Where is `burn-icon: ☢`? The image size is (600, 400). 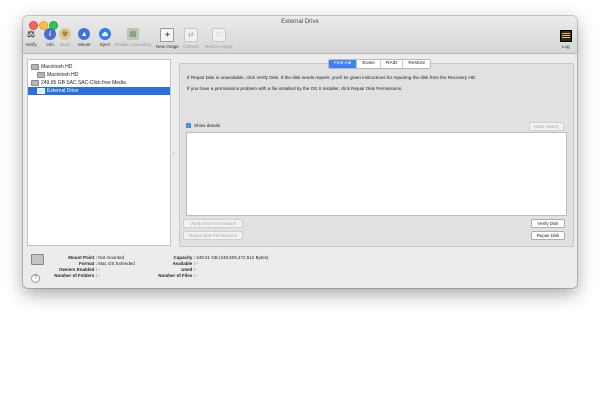 burn-icon: ☢ is located at coordinates (65, 34).